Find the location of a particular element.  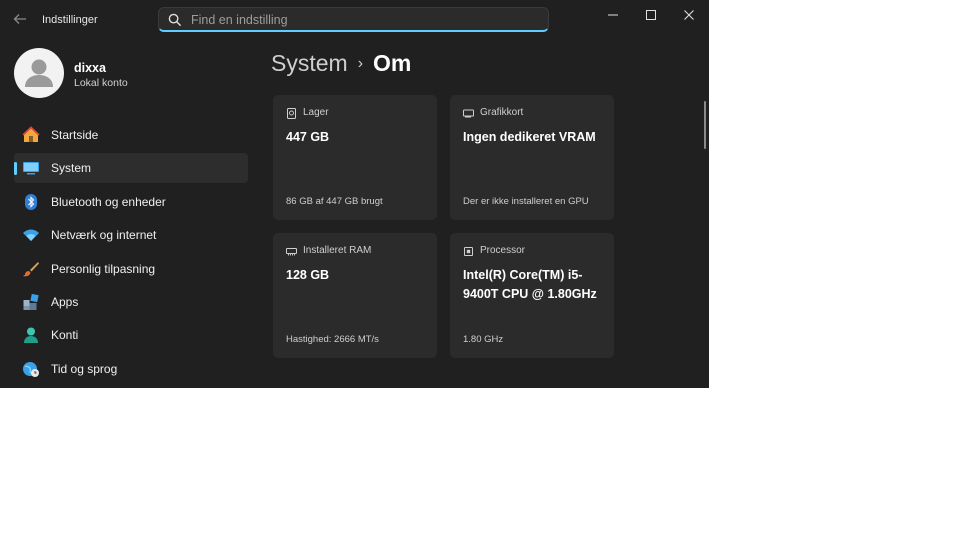

sidebar-item-label: Startside is located at coordinates (75, 135).